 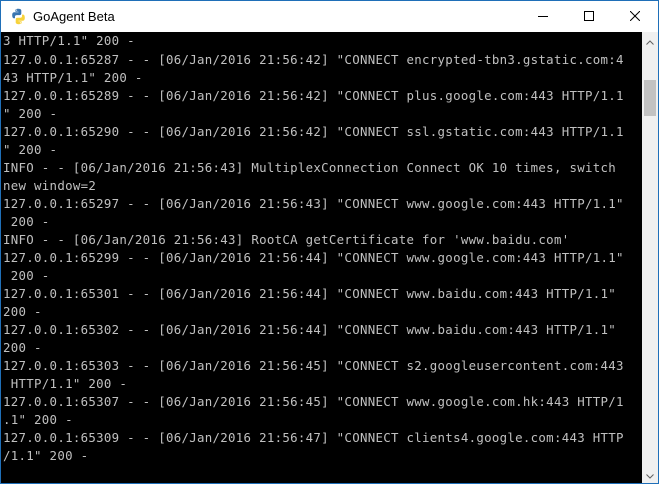 I want to click on scroll-up-button, so click(x=650, y=40).